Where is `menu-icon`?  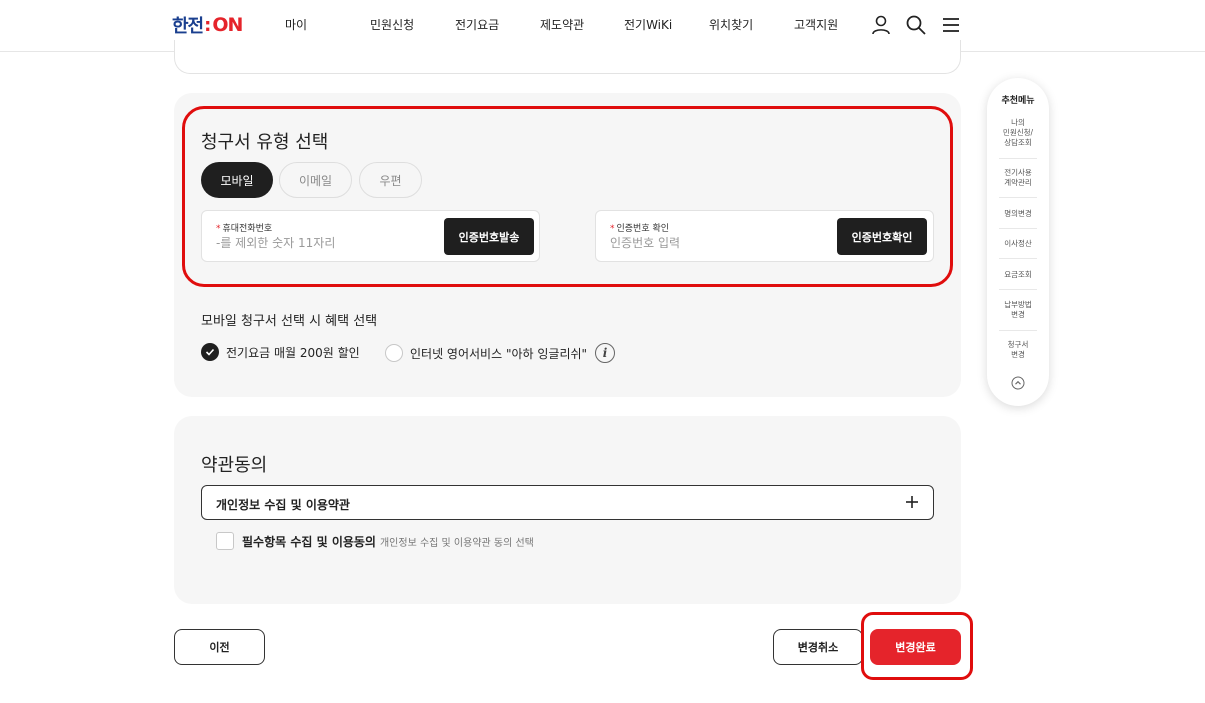
menu-icon is located at coordinates (951, 25).